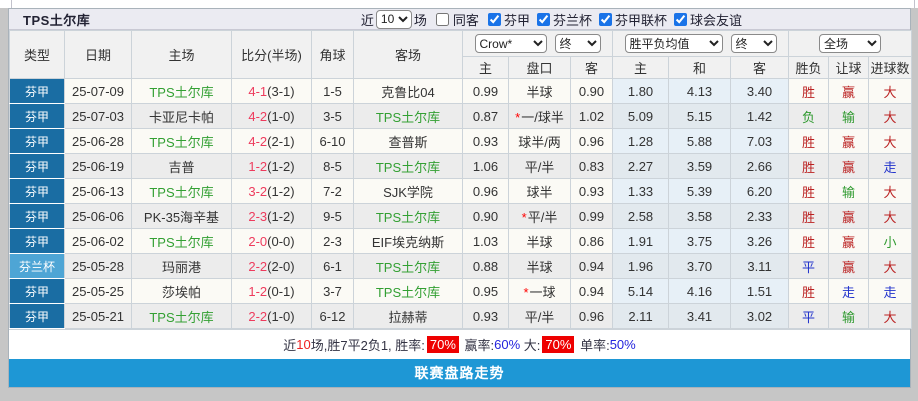  I want to click on home-team: PK-35海辛基, so click(181, 216).